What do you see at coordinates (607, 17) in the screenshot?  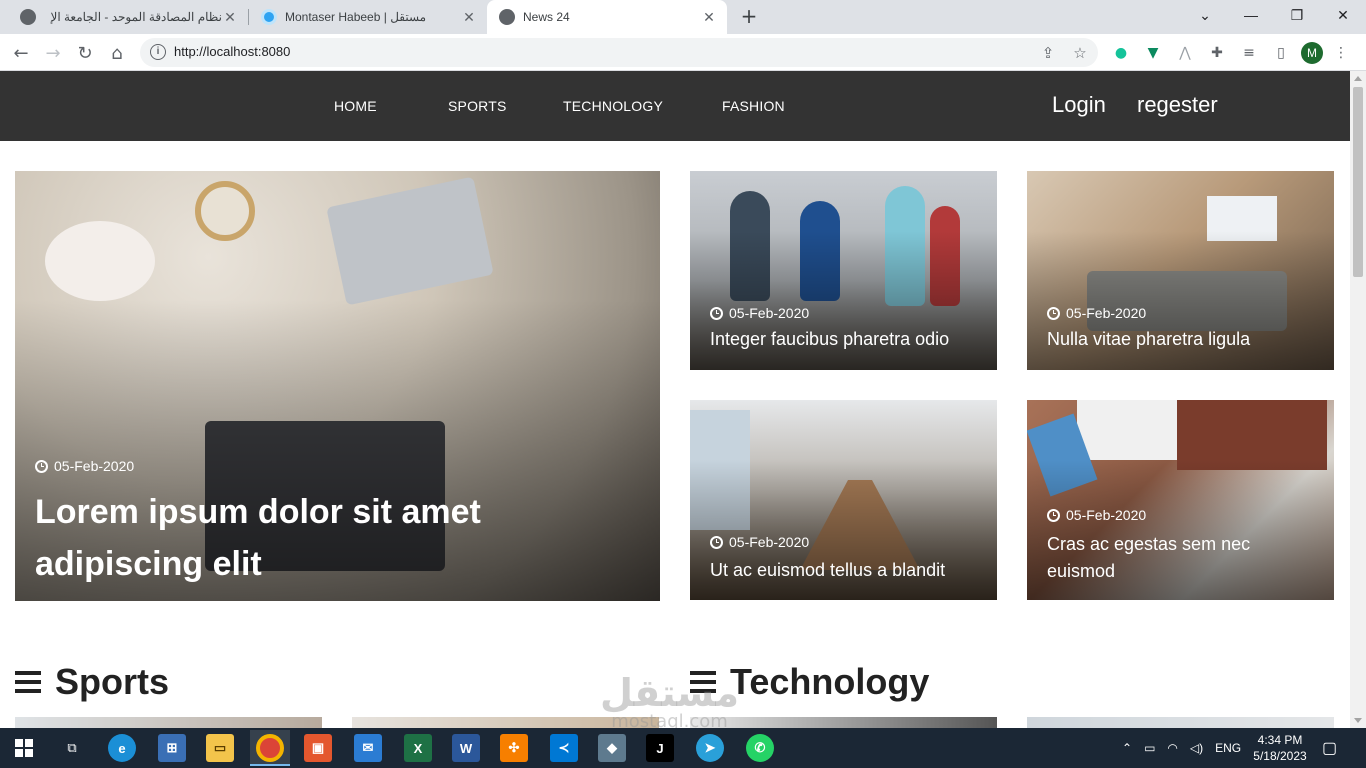 I see `browser-tab-news24: News 24 ✕` at bounding box center [607, 17].